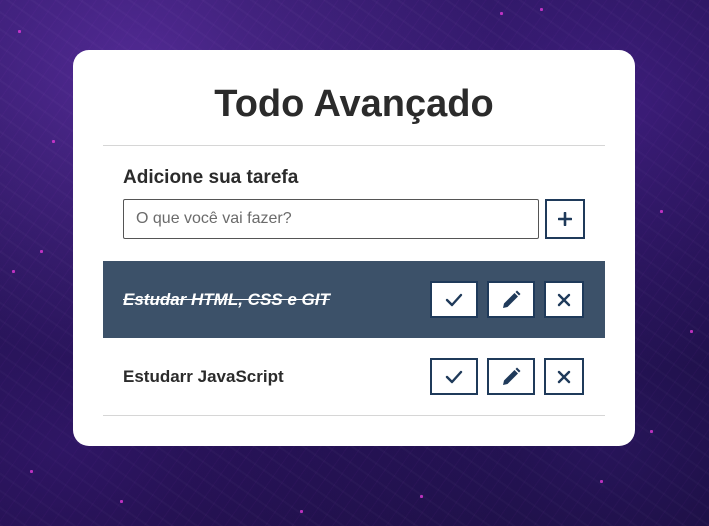 The width and height of the screenshot is (709, 526). I want to click on add-task-button, so click(565, 219).